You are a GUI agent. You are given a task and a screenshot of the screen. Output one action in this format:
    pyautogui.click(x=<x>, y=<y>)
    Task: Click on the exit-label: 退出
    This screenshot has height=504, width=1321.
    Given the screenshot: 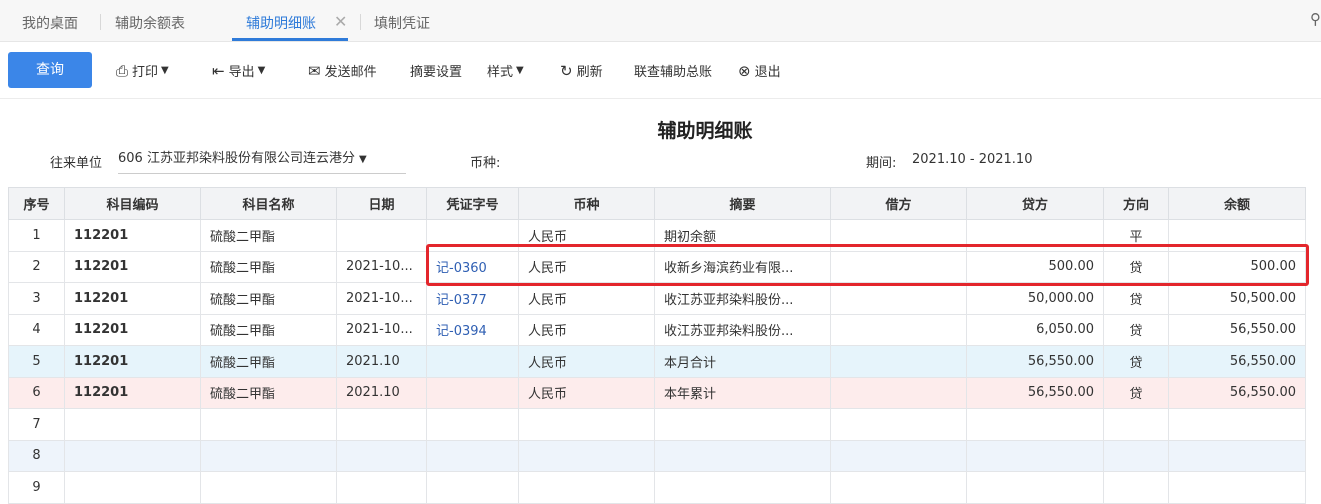 What is the action you would take?
    pyautogui.click(x=767, y=72)
    